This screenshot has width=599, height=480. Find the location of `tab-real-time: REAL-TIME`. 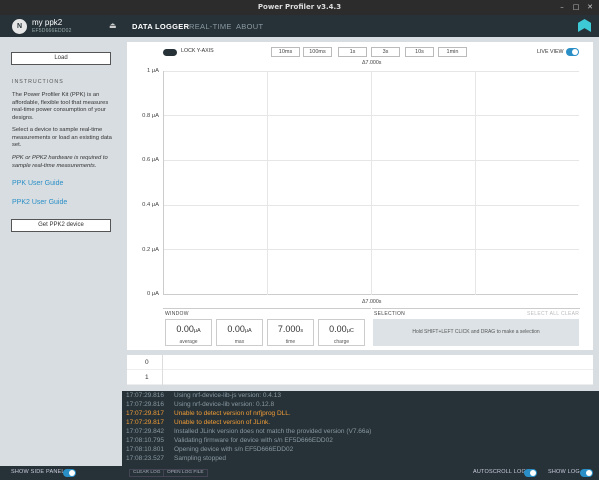

tab-real-time: REAL-TIME is located at coordinates (210, 26).